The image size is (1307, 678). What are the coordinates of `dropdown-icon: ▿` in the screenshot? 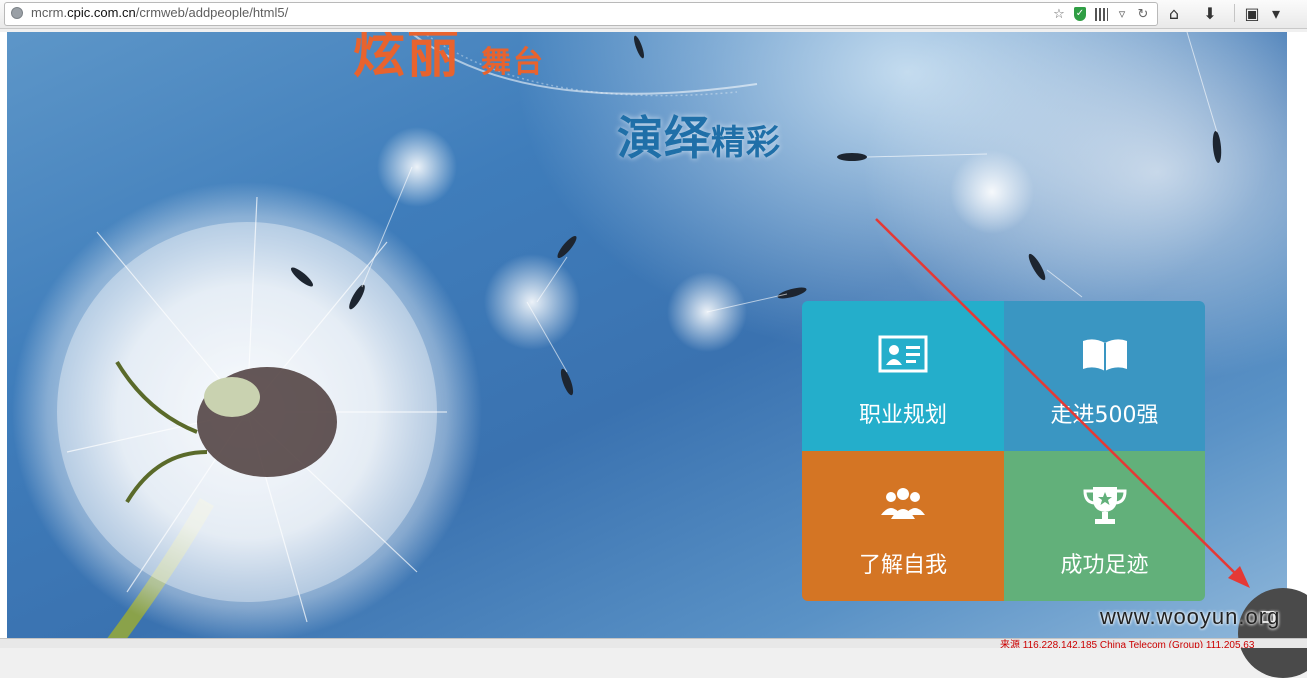 It's located at (1122, 14).